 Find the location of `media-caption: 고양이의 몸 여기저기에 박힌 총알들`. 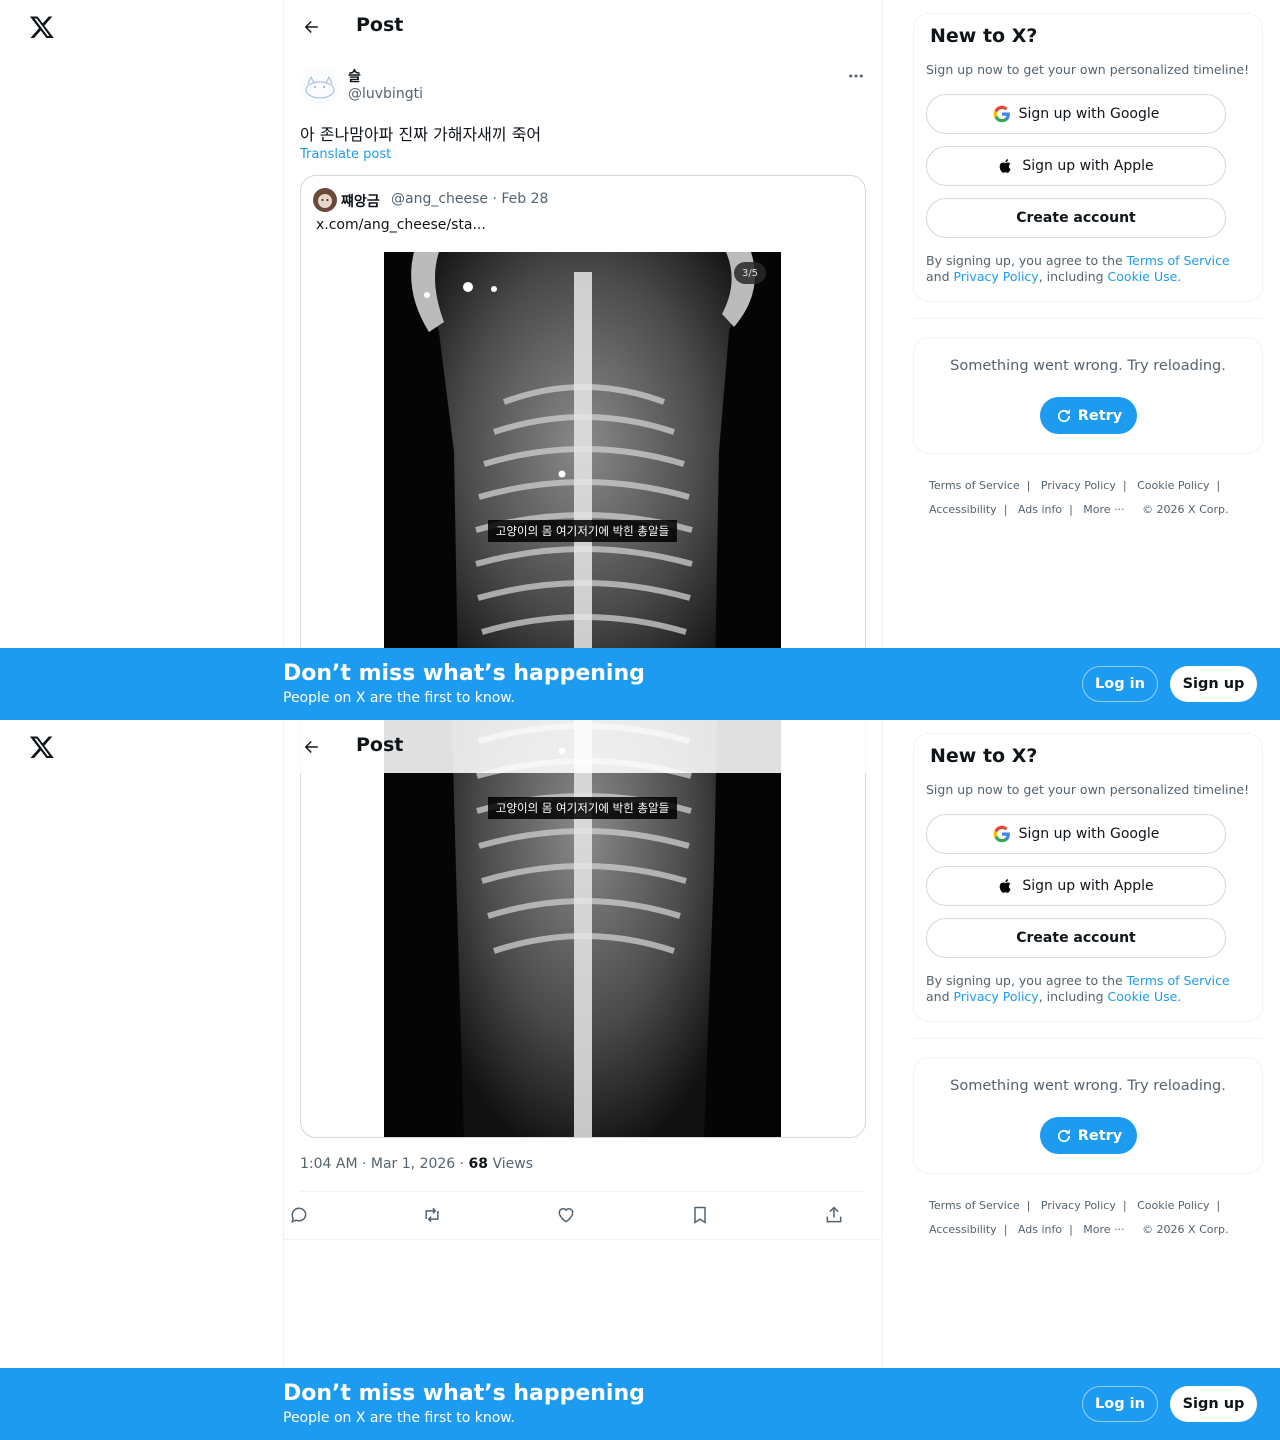

media-caption: 고양이의 몸 여기저기에 박힌 총알들 is located at coordinates (582, 531).